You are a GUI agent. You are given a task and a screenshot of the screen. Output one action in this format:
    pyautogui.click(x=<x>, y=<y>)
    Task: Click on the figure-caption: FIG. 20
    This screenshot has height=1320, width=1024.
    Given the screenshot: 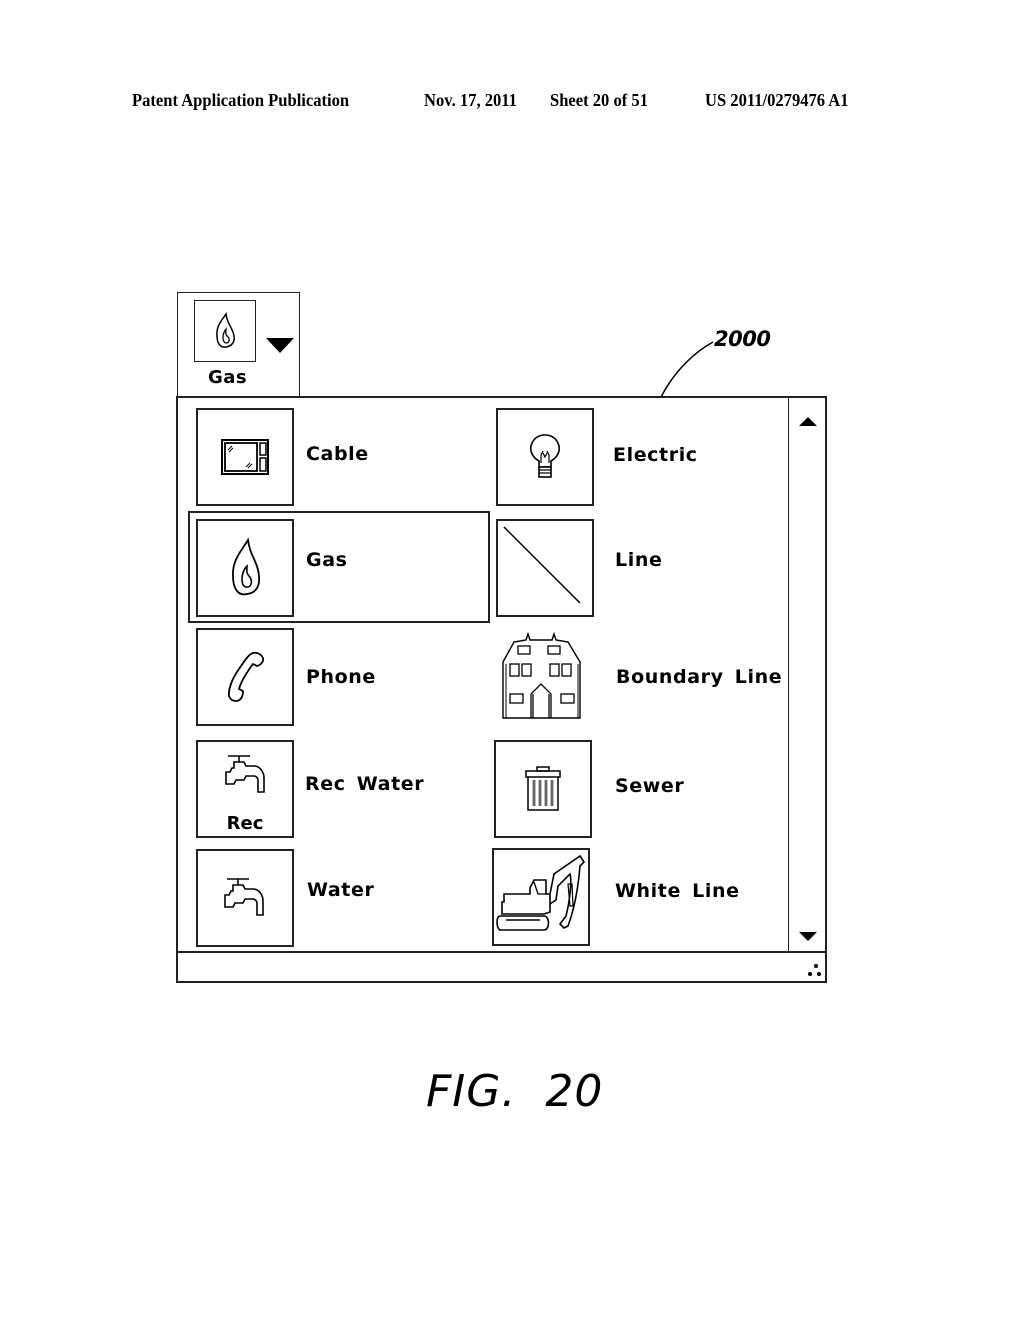 What is the action you would take?
    pyautogui.click(x=515, y=1091)
    